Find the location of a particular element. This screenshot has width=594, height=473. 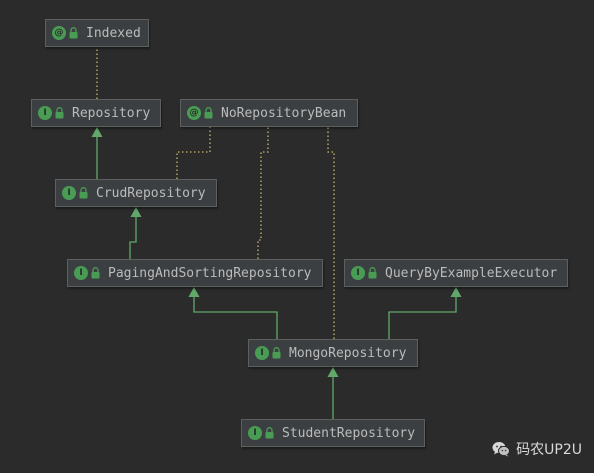

node-label: QueryByExampleExecutor is located at coordinates (471, 273).